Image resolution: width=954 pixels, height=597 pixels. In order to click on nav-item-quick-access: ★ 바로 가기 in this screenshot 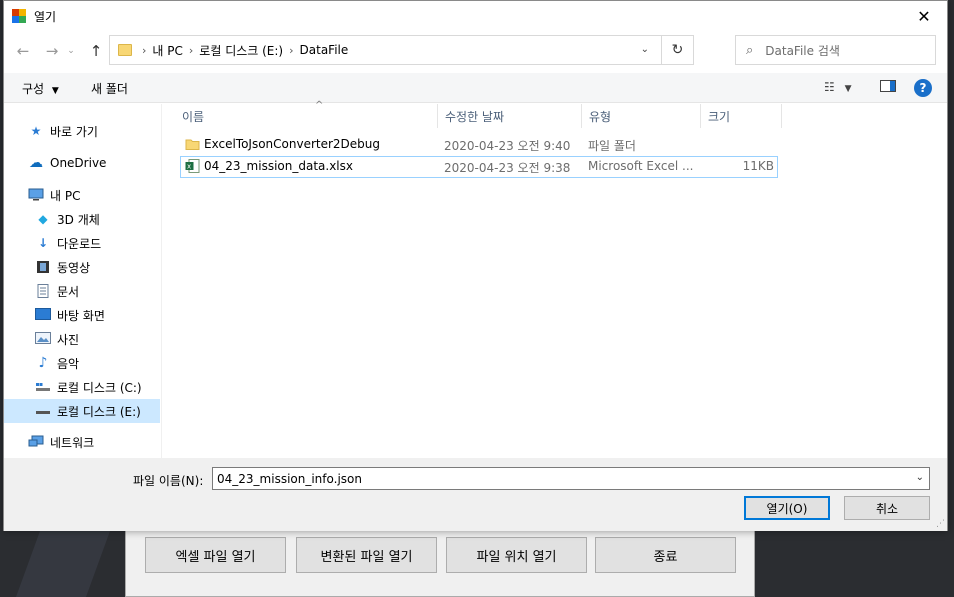, I will do `click(82, 131)`.